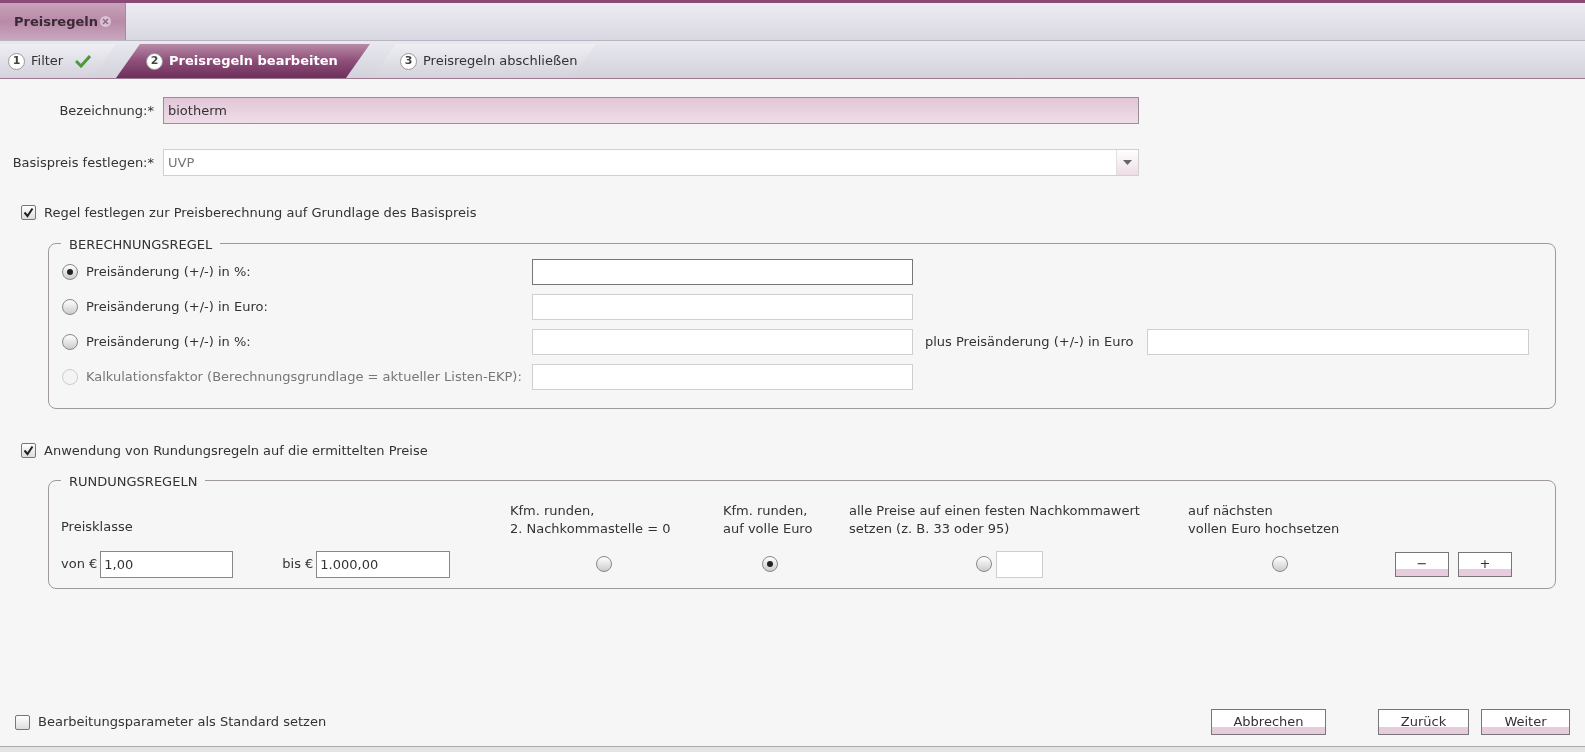 The image size is (1585, 752). I want to click on step-number: 1, so click(16, 61).